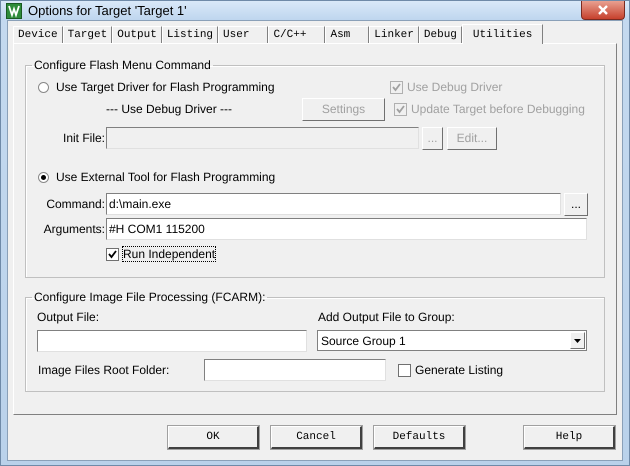 Image resolution: width=630 pixels, height=466 pixels. What do you see at coordinates (73, 229) in the screenshot?
I see `field-label: Arguments:` at bounding box center [73, 229].